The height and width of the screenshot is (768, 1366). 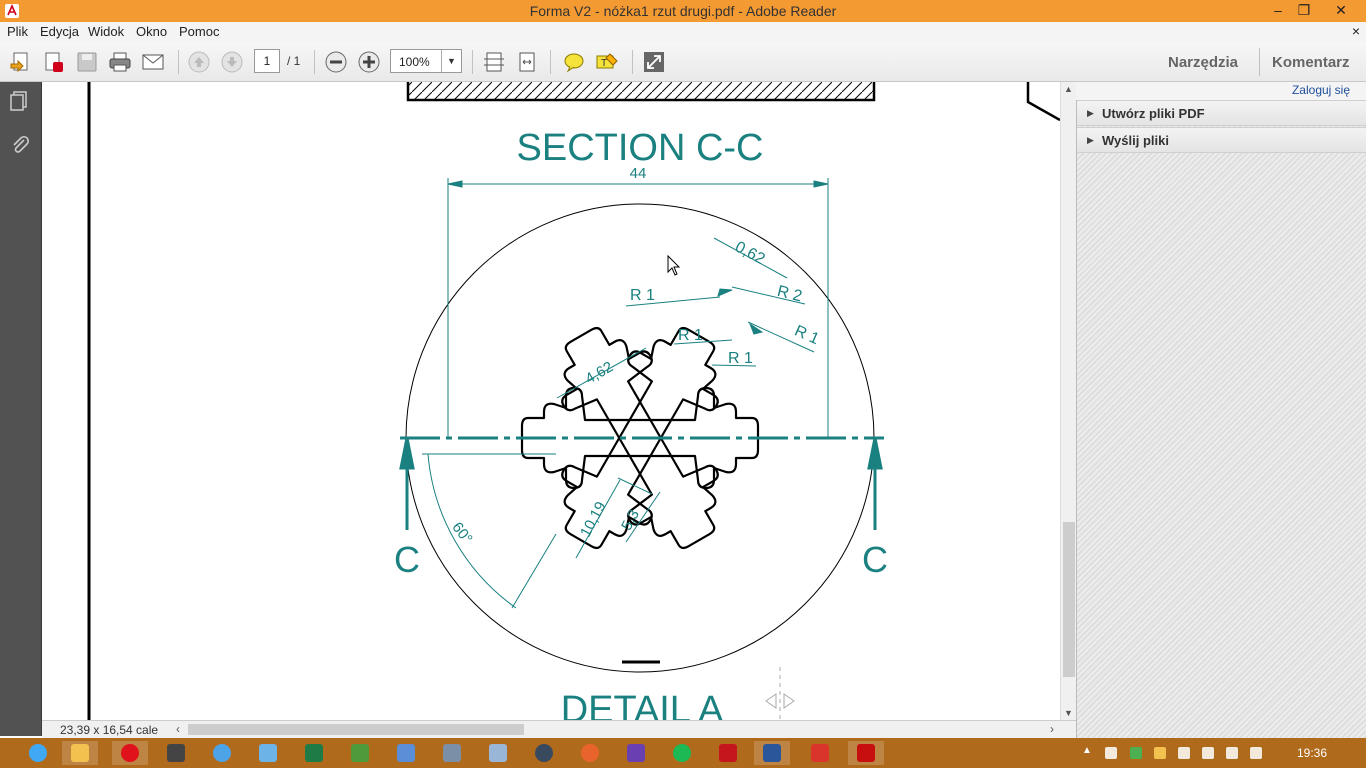 I want to click on zoom-value: 100%, so click(x=414, y=62).